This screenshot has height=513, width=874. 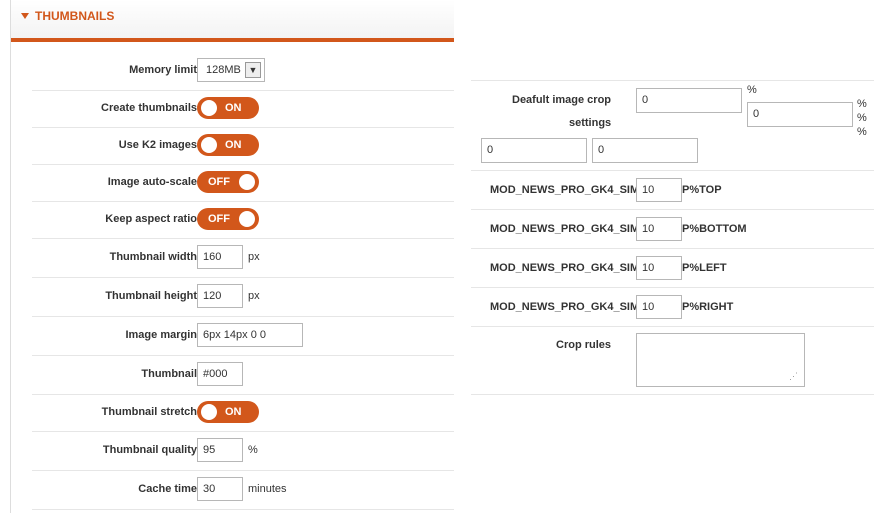 I want to click on row-memory-limit: Memory limit 128MB ▼, so click(x=243, y=71).